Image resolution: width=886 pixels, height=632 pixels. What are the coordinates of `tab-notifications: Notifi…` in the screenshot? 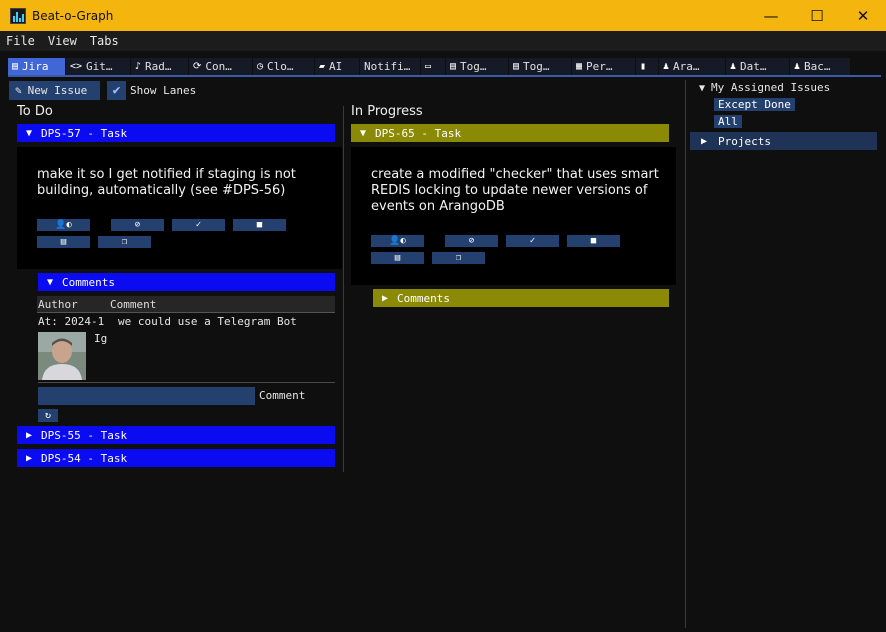 It's located at (390, 66).